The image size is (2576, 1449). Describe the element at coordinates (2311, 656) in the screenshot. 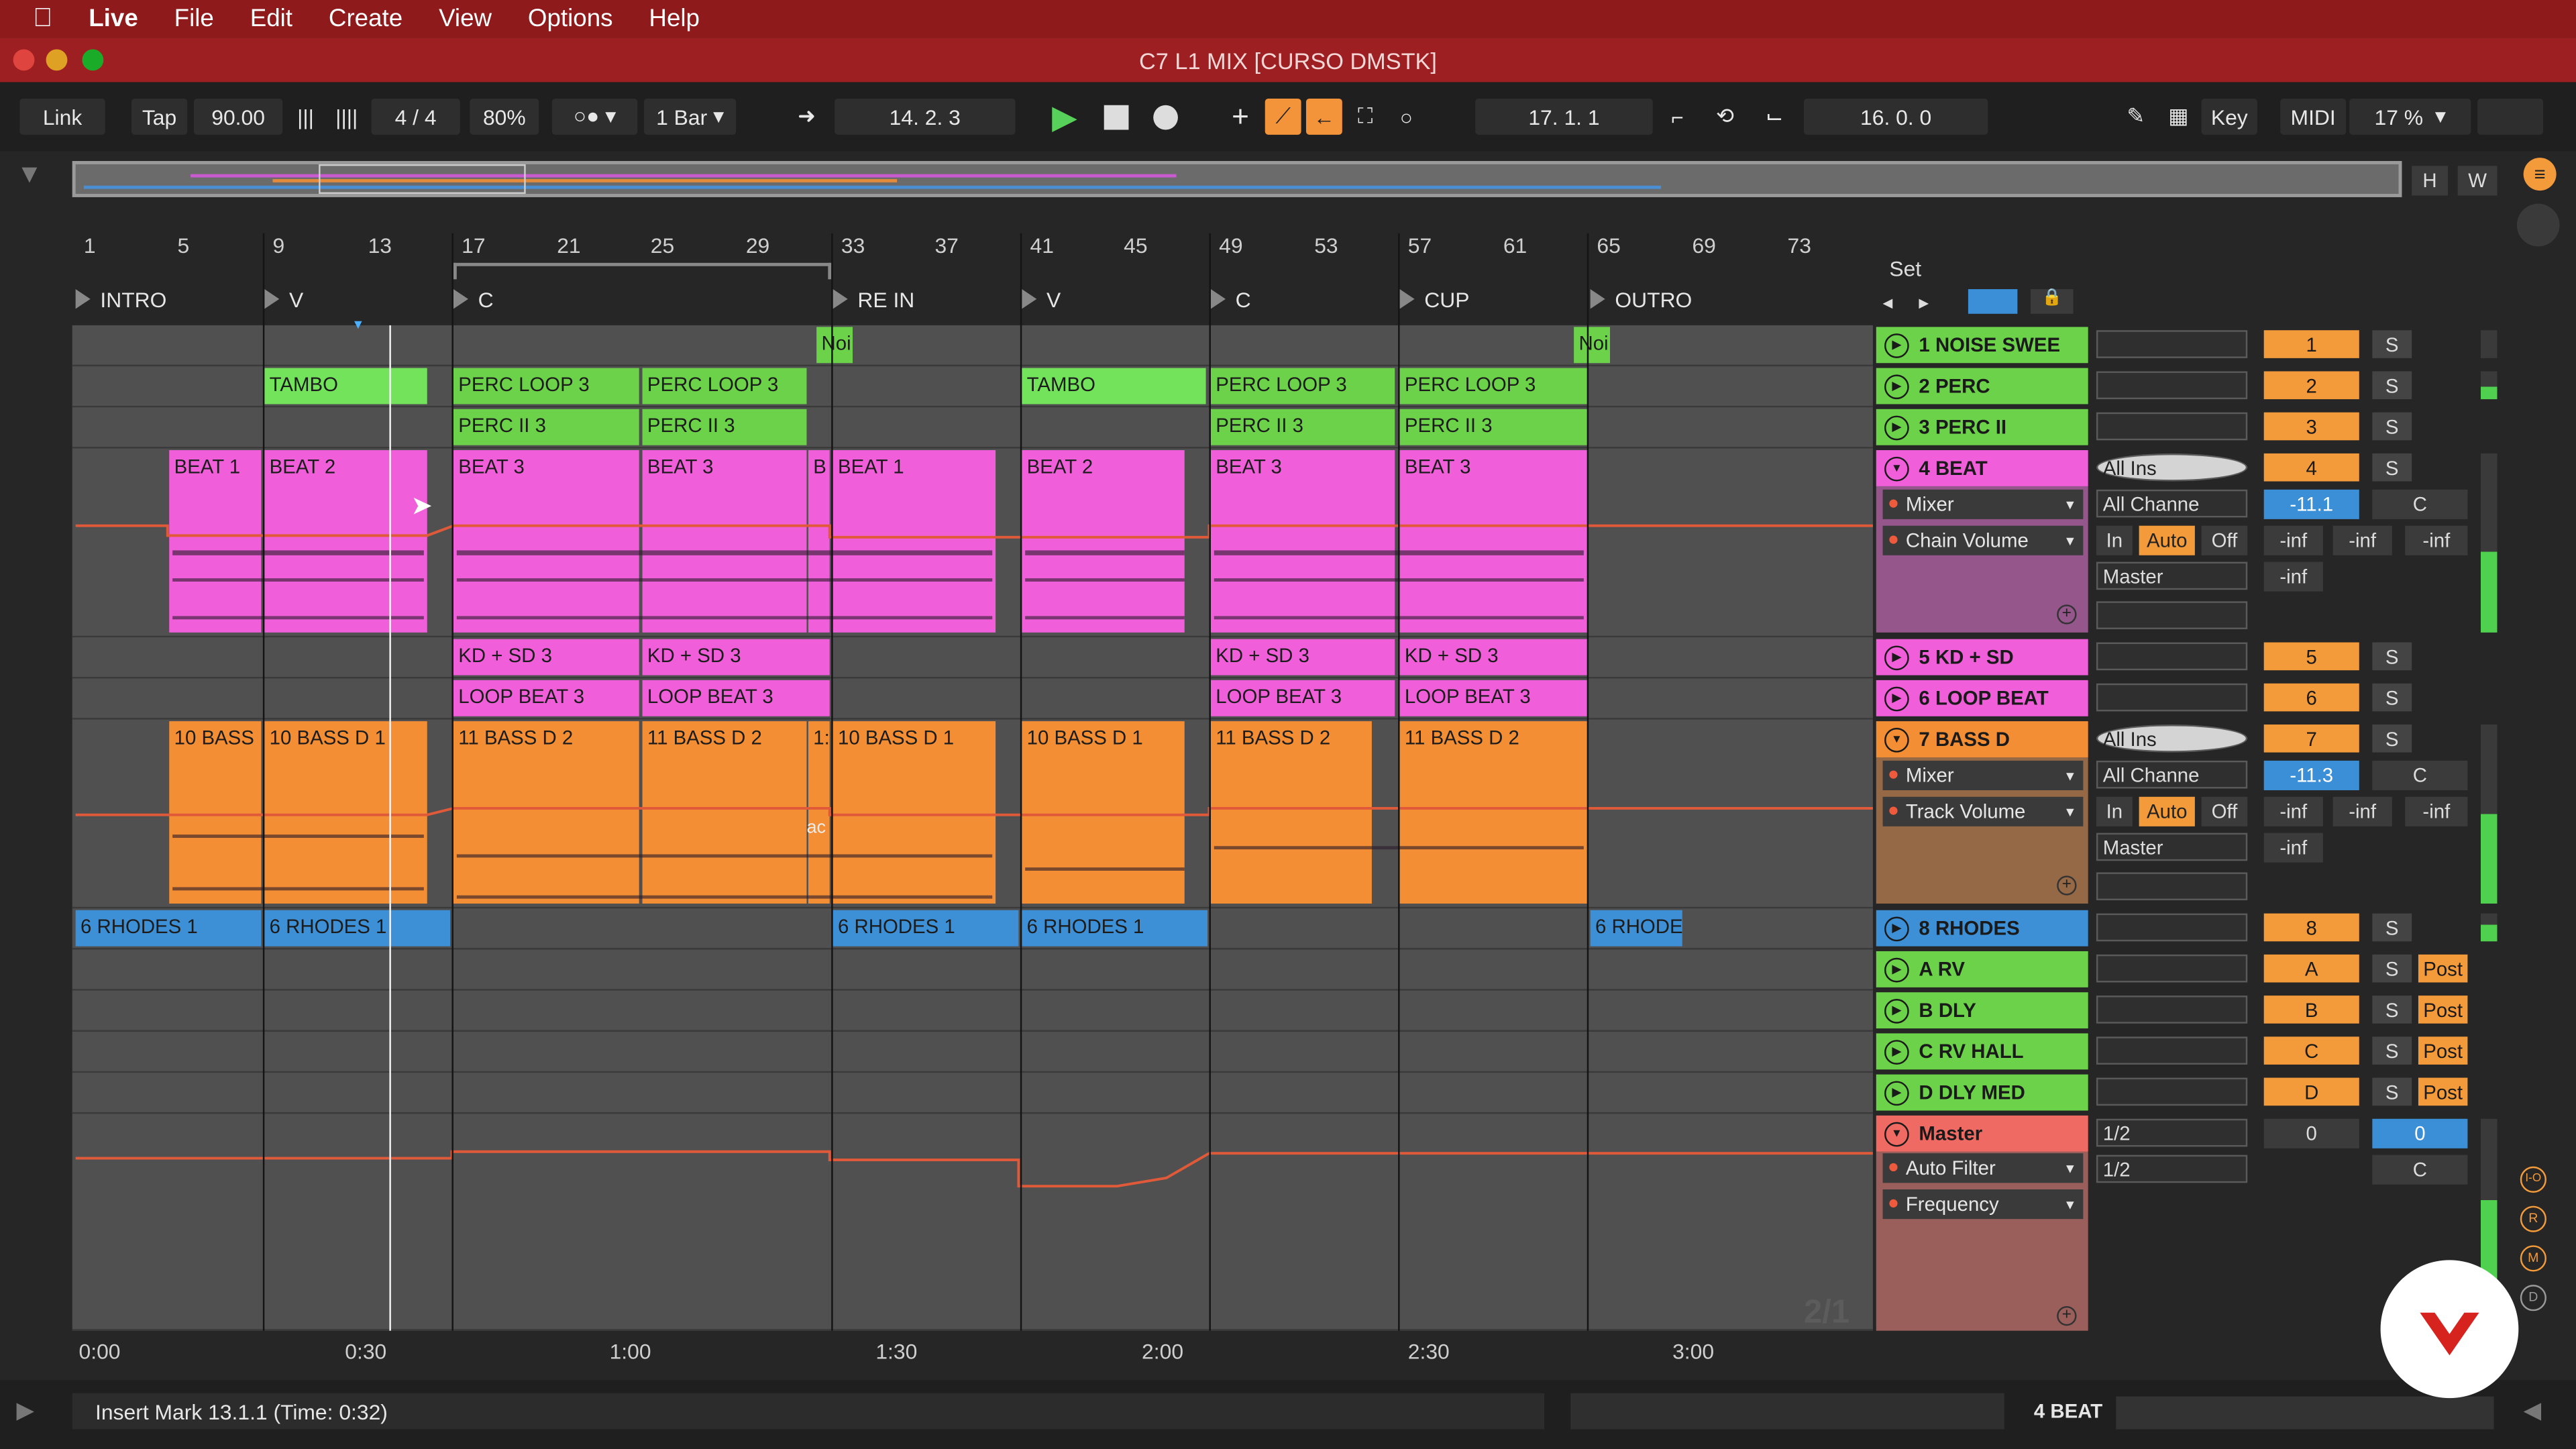

I see `track-activator: 5` at that location.